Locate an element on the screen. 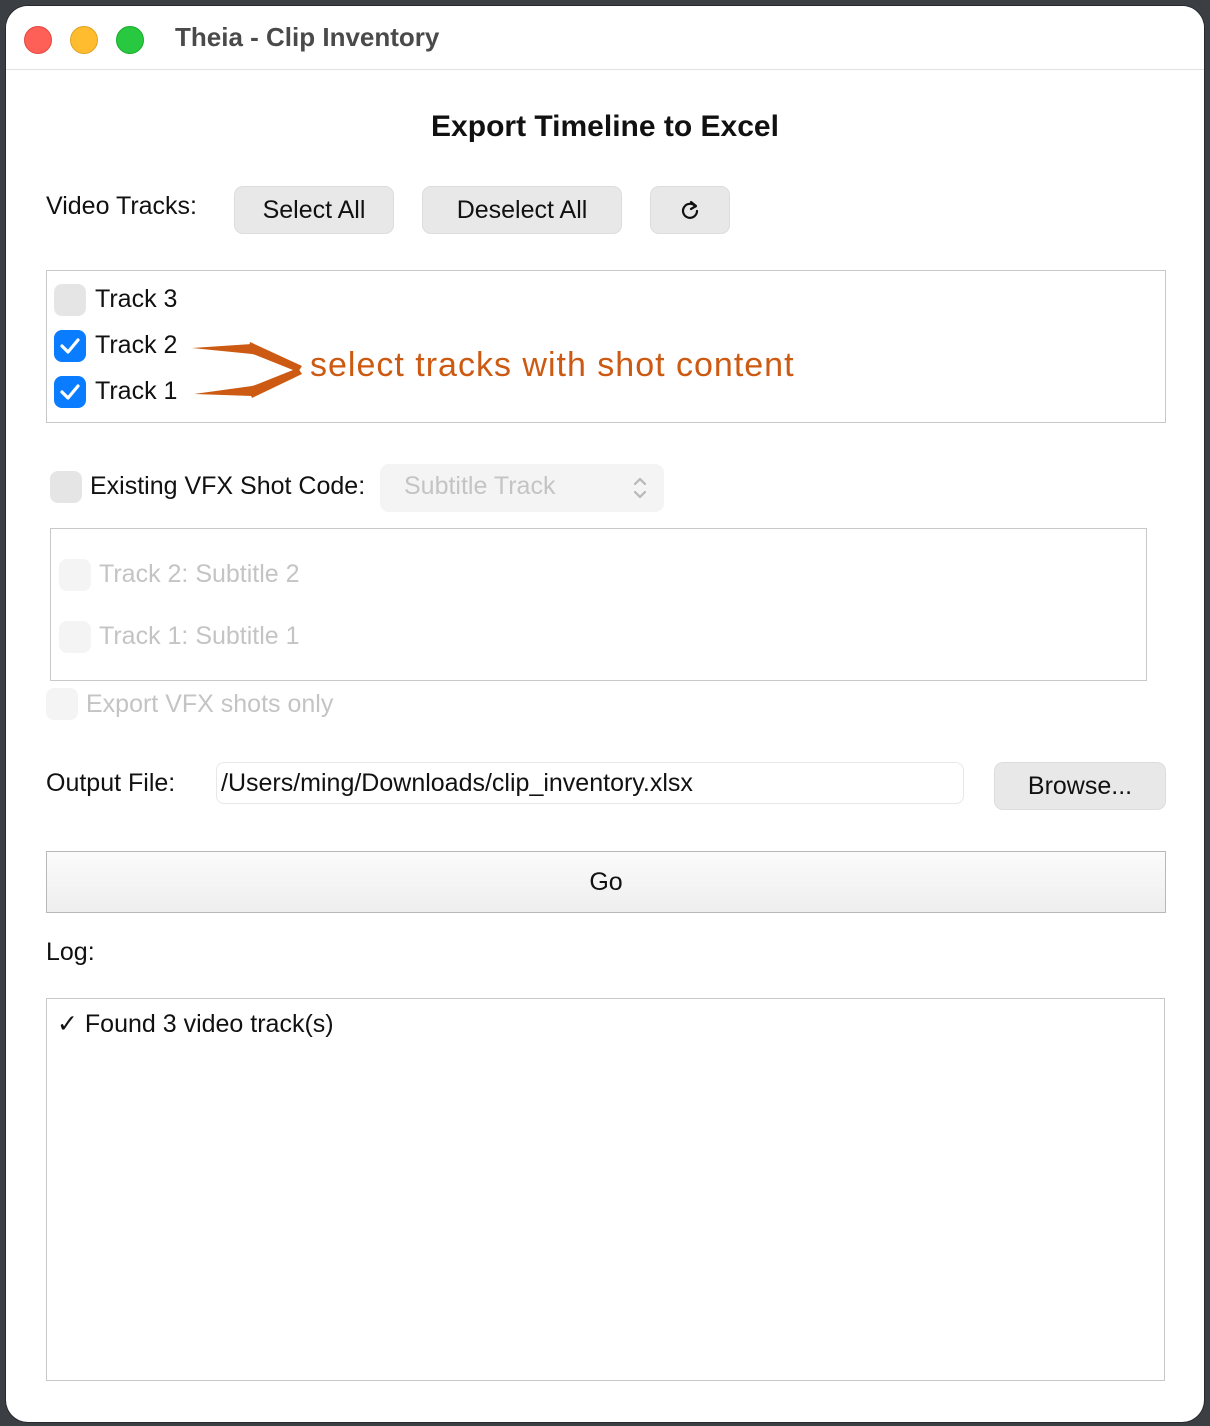  deselect-all-button: Deselect All is located at coordinates (522, 210).